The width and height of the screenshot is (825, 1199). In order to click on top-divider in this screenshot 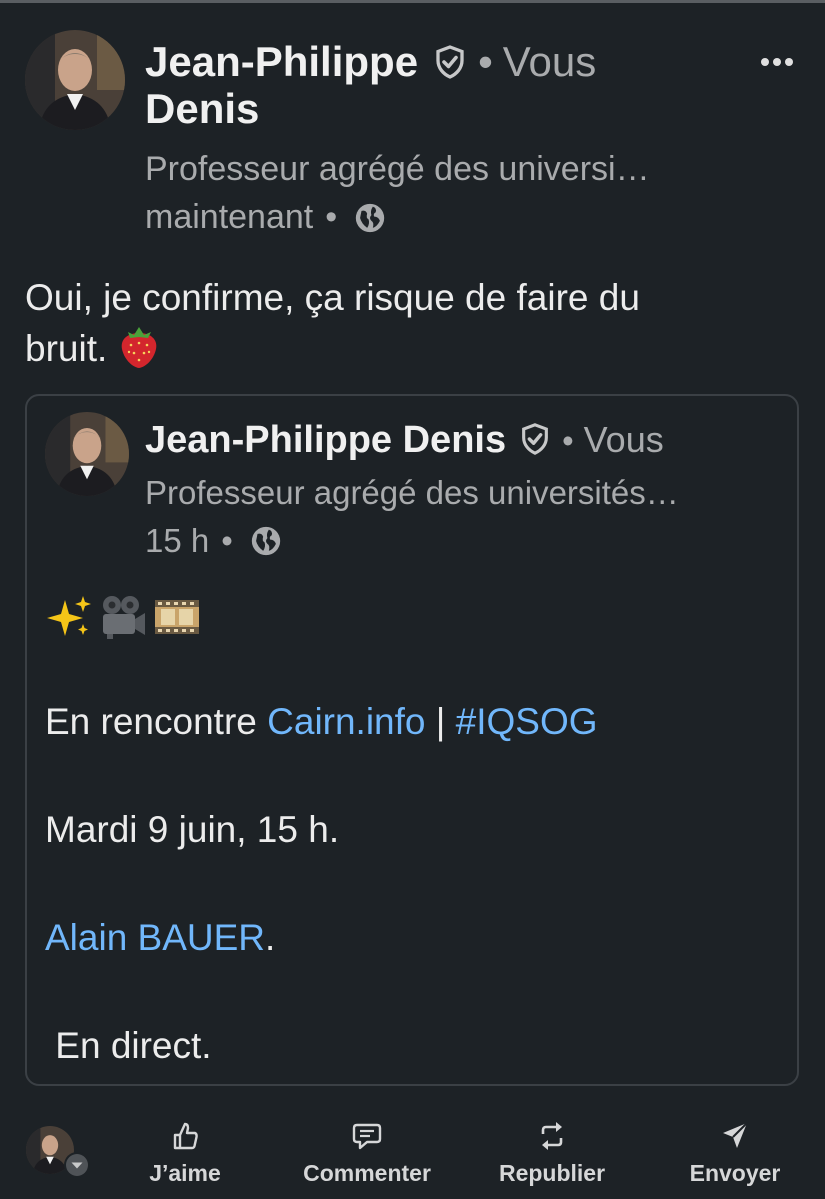, I will do `click(412, 1)`.